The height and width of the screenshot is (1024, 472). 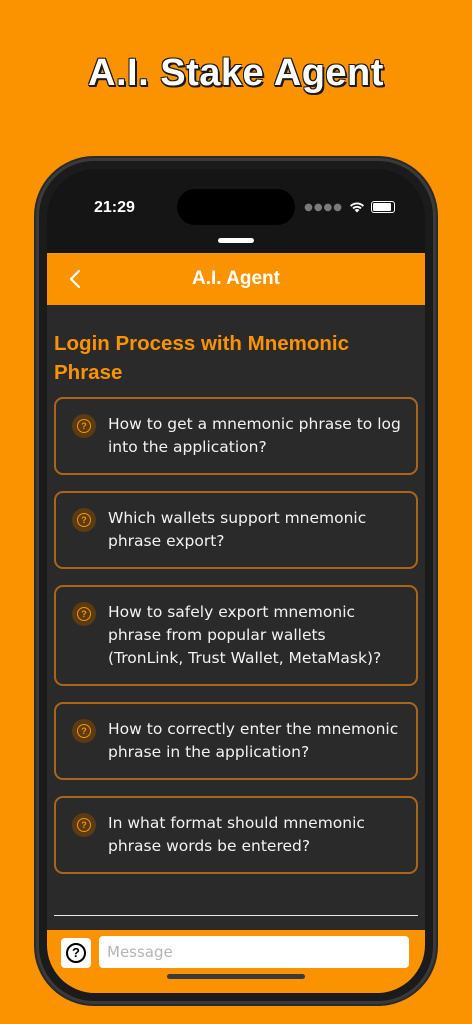 I want to click on composer-divider, so click(x=236, y=915).